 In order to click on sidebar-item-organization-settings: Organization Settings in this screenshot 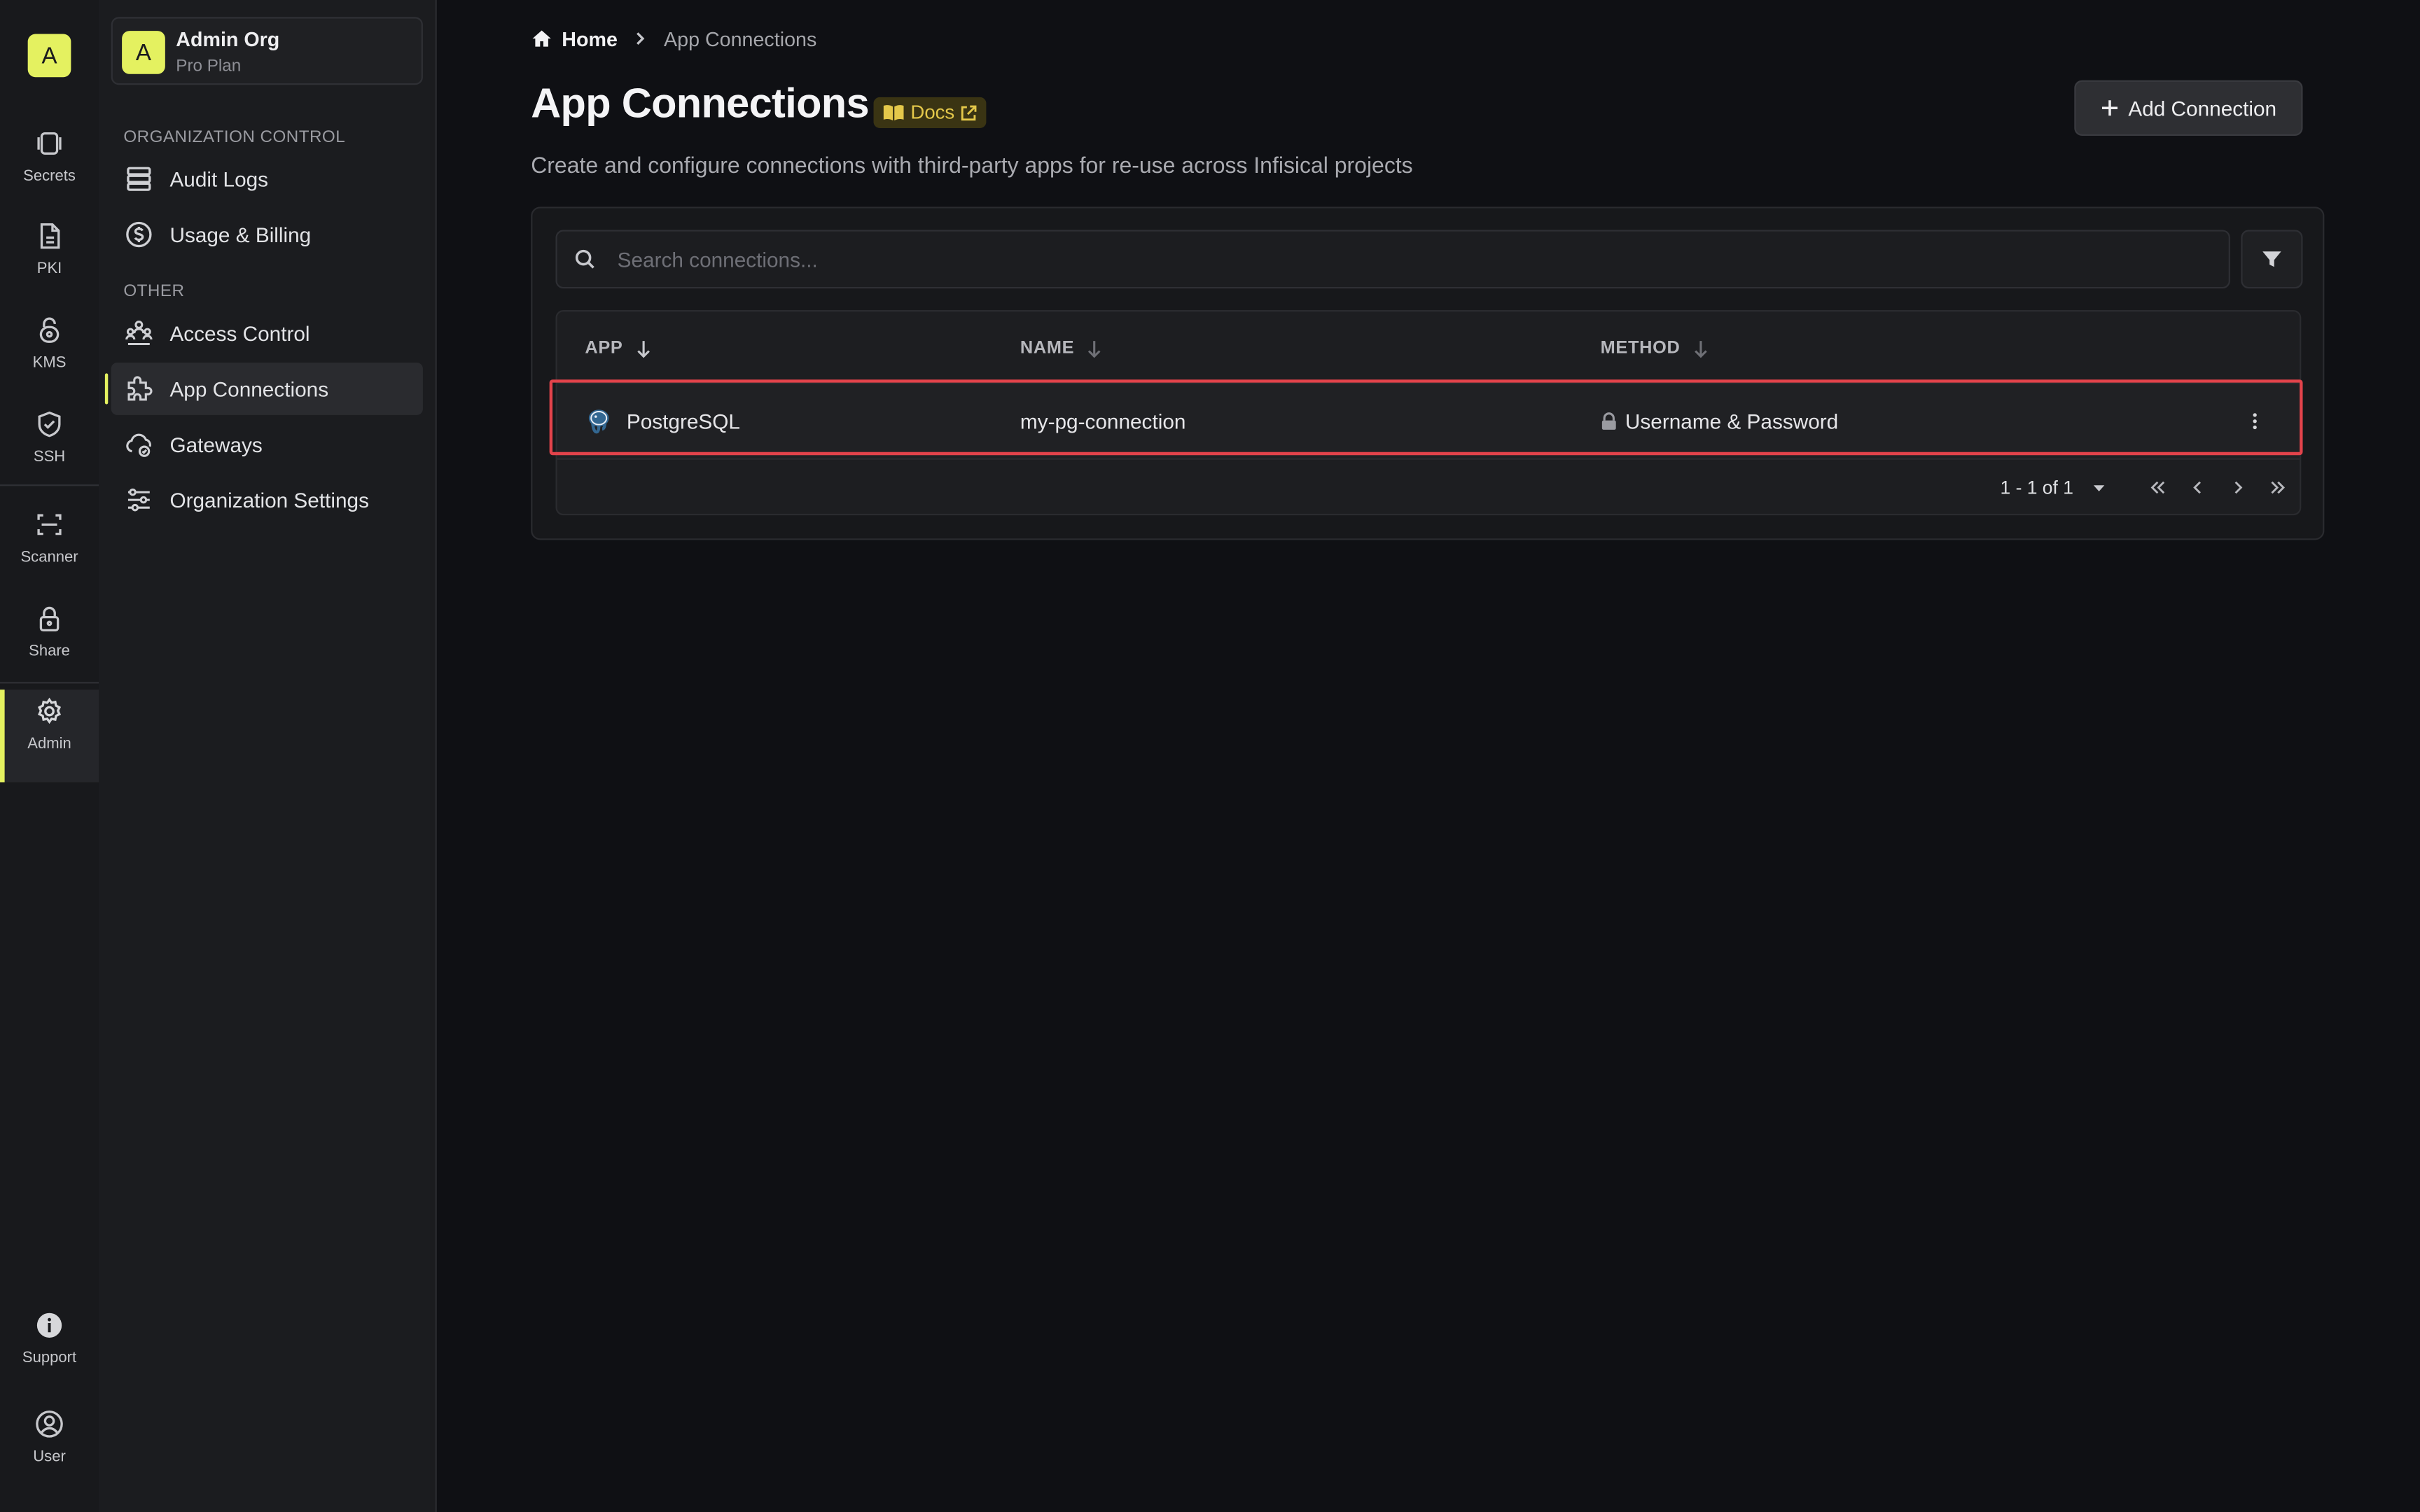, I will do `click(267, 500)`.